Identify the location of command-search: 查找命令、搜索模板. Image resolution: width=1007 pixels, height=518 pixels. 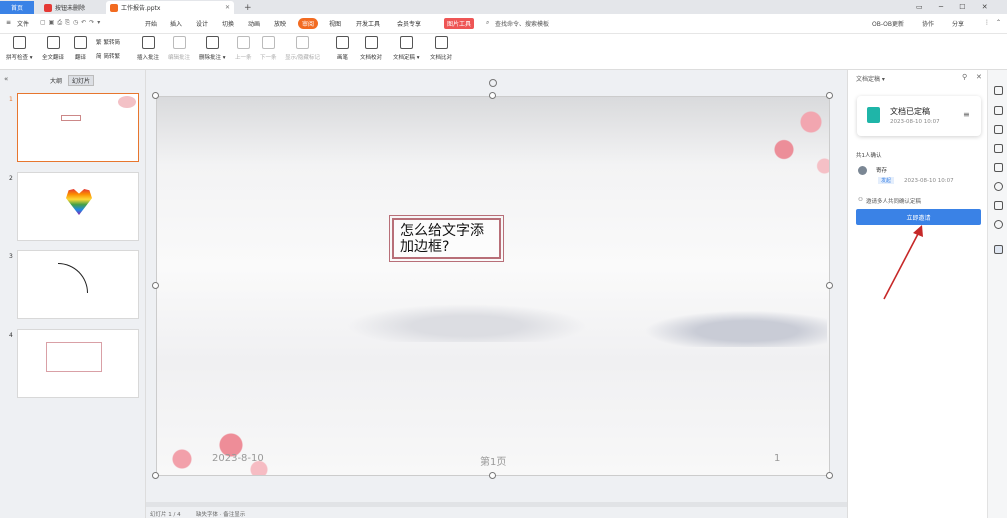
(522, 23).